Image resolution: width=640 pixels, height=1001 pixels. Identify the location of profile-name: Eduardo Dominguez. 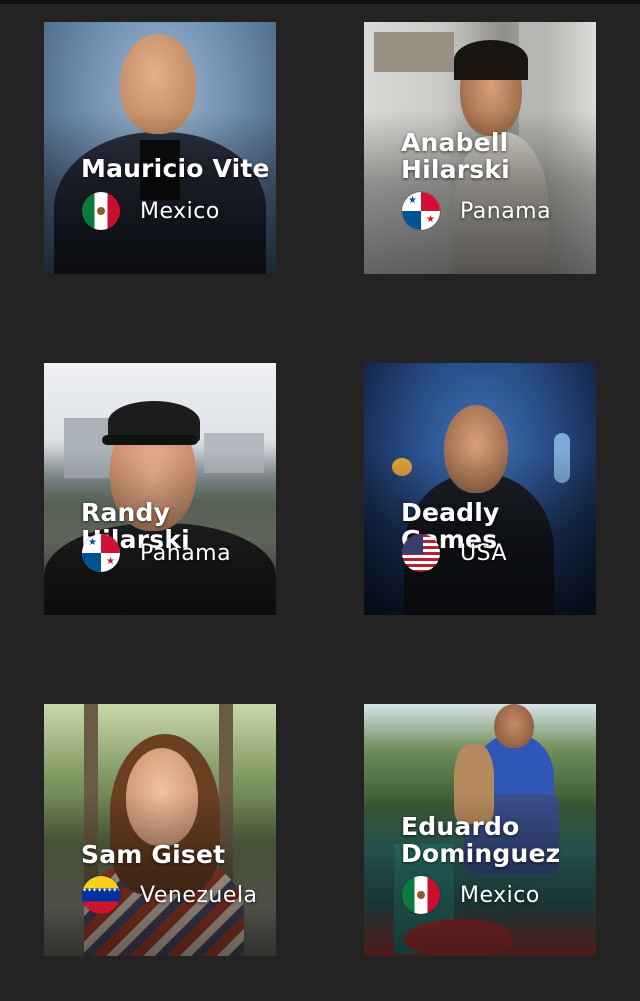
(481, 840).